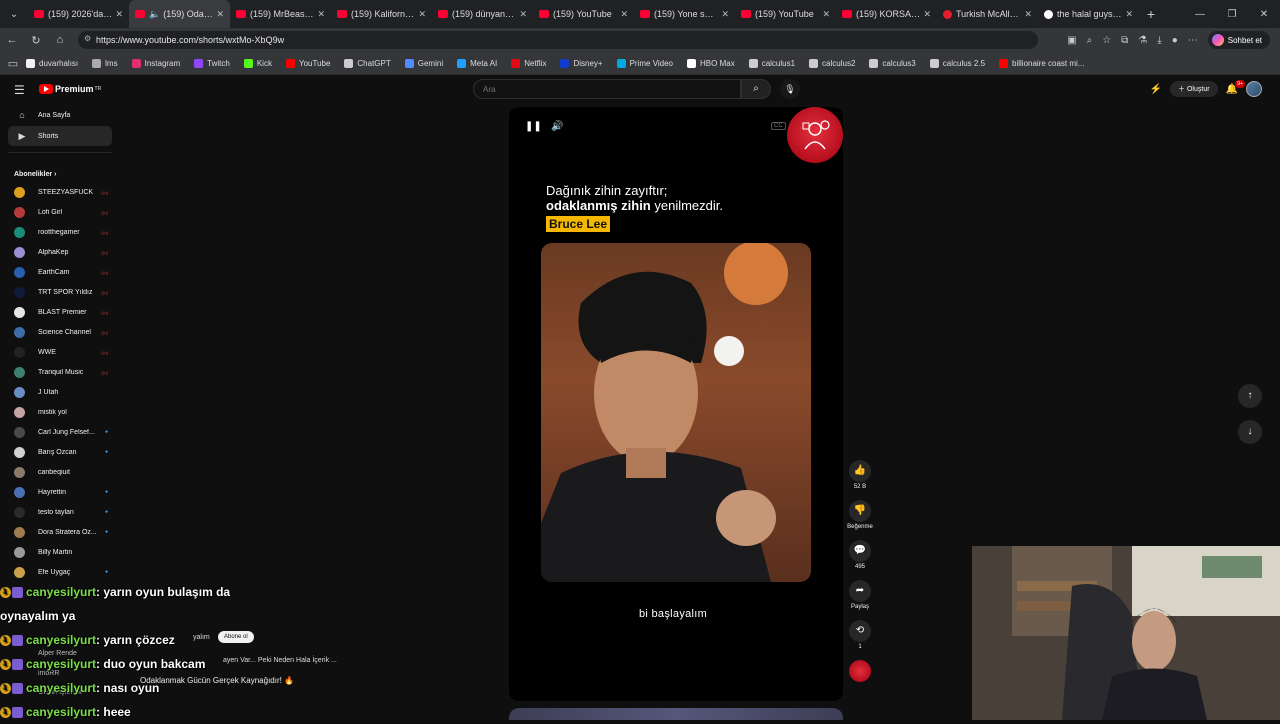  What do you see at coordinates (1090, 40) in the screenshot?
I see `zoom-icon: ⌕` at bounding box center [1090, 40].